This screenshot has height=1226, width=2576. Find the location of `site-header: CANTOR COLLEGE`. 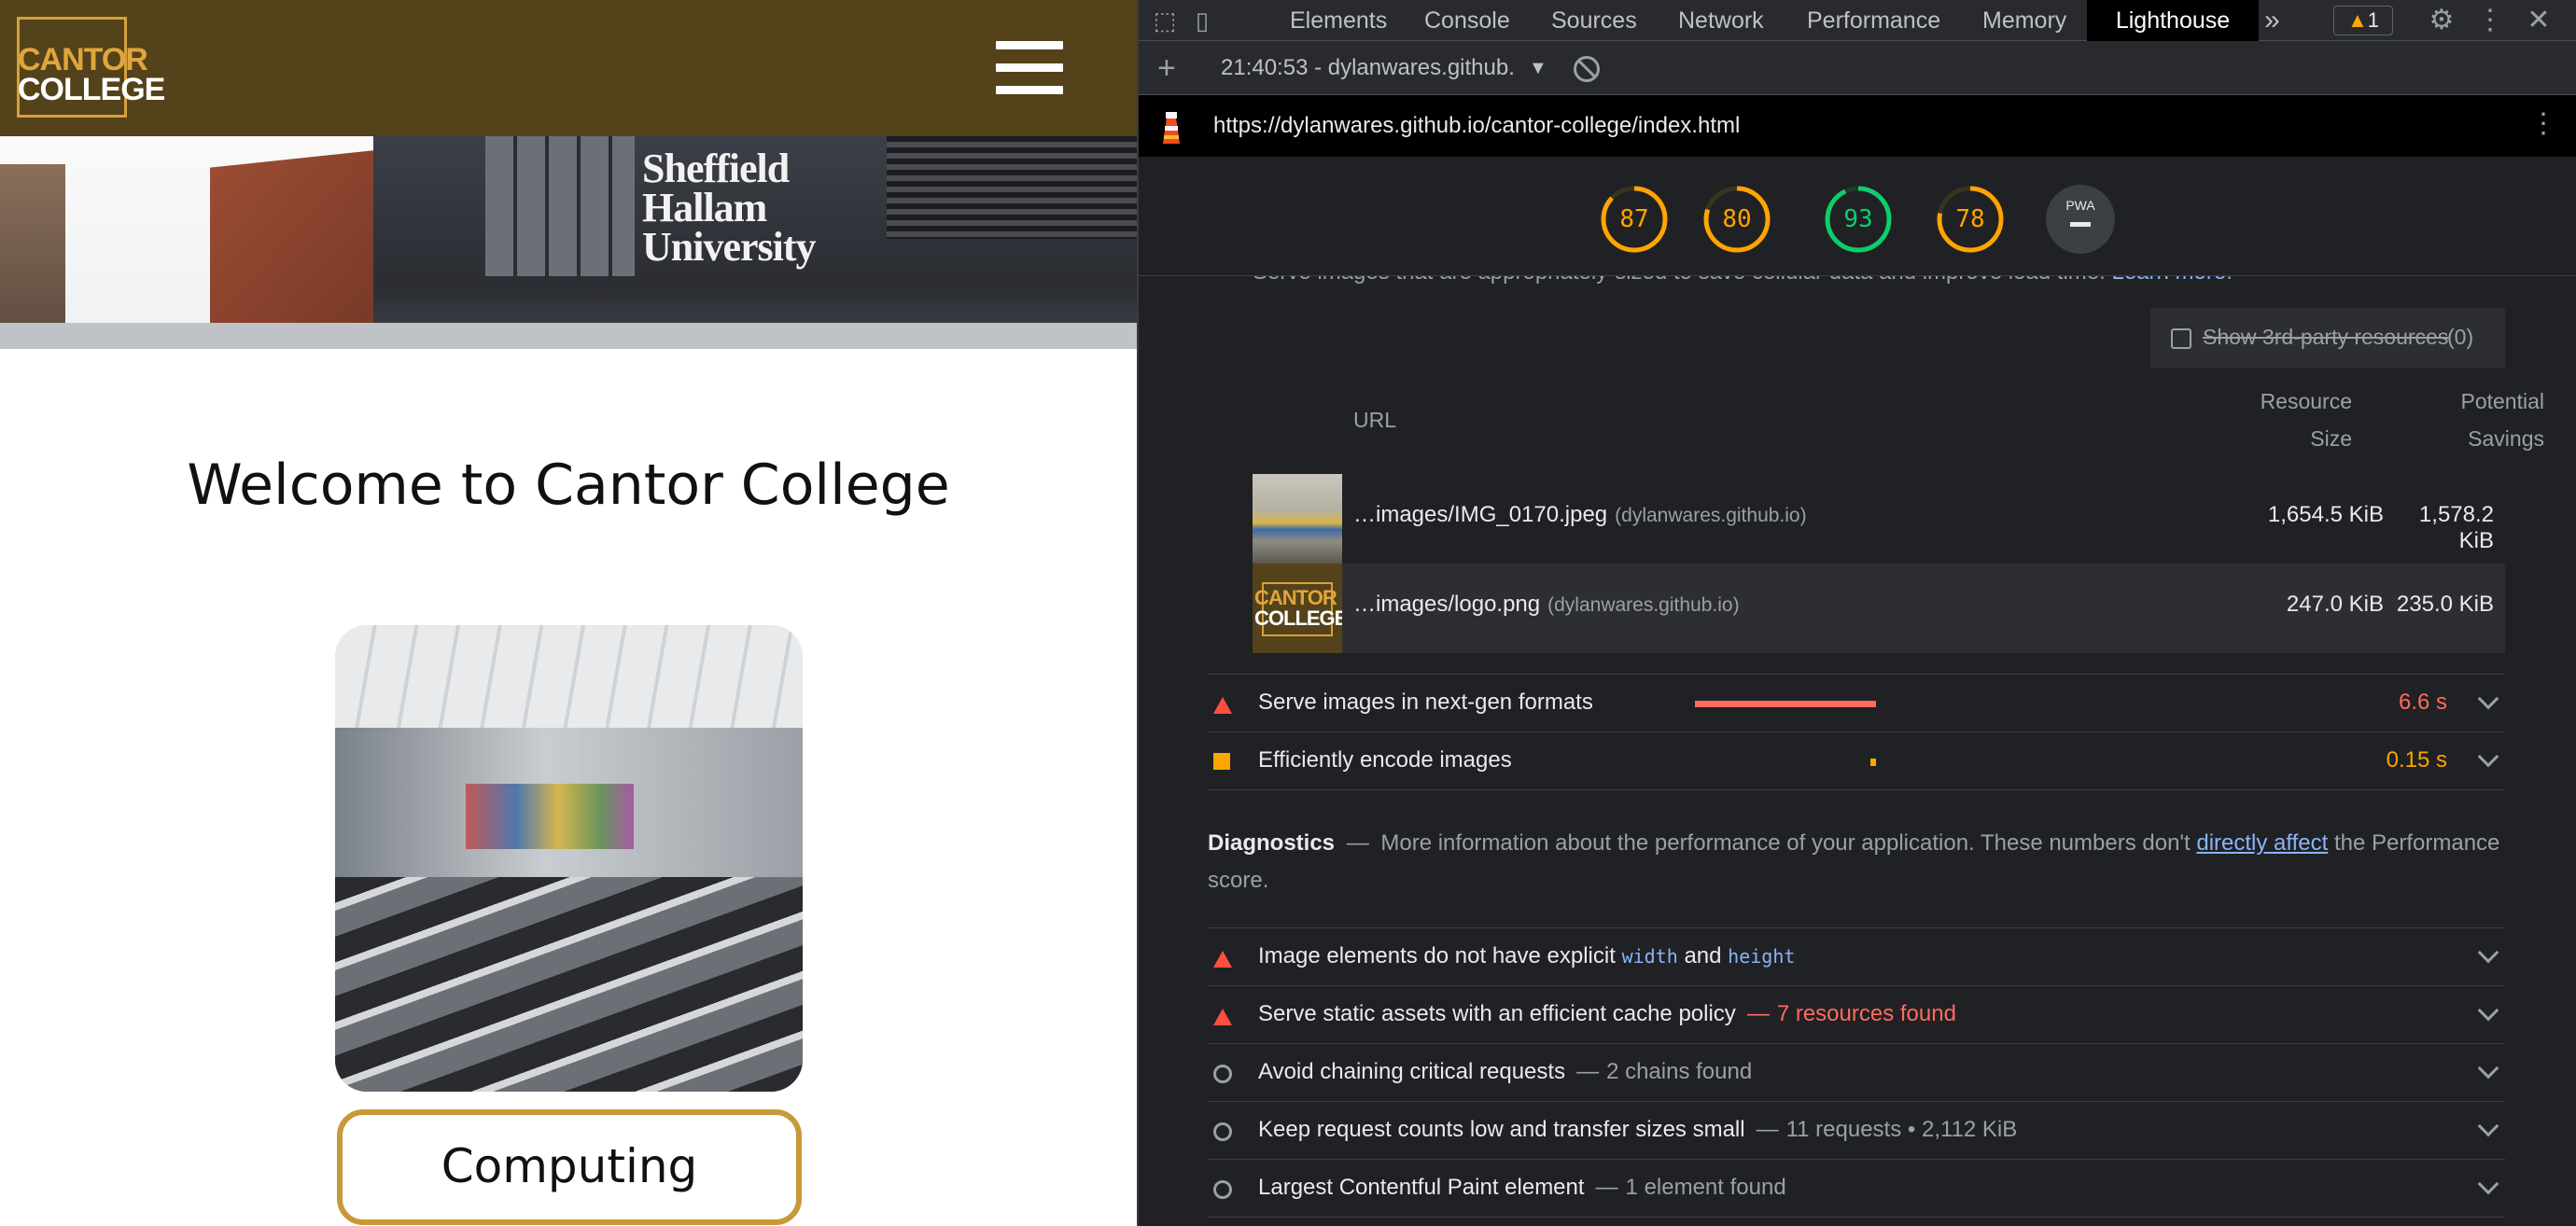

site-header: CANTOR COLLEGE is located at coordinates (568, 68).